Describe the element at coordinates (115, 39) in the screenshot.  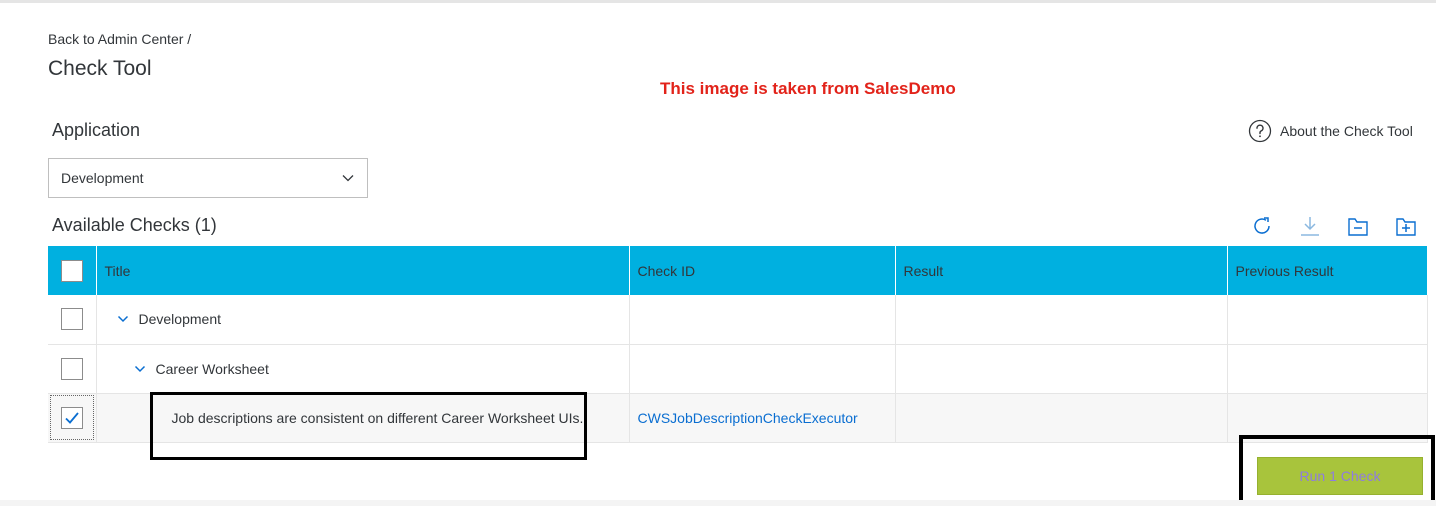
I see `breadcrumb-back-link: Back to Admin Center` at that location.